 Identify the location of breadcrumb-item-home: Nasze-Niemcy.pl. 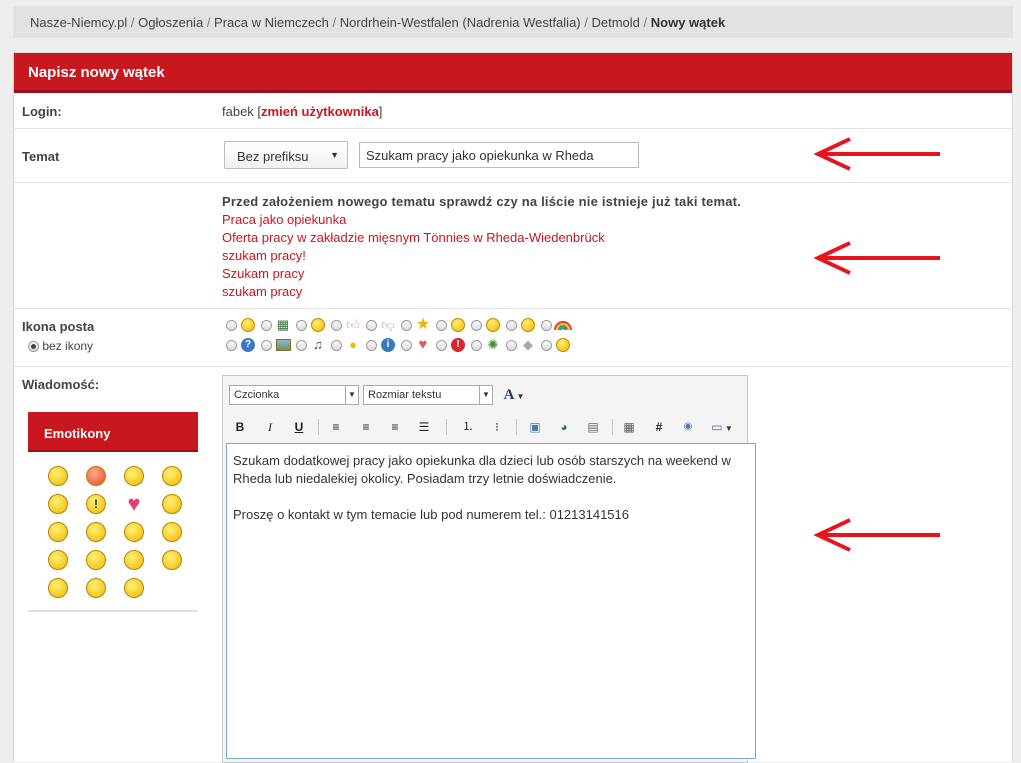
(78, 22).